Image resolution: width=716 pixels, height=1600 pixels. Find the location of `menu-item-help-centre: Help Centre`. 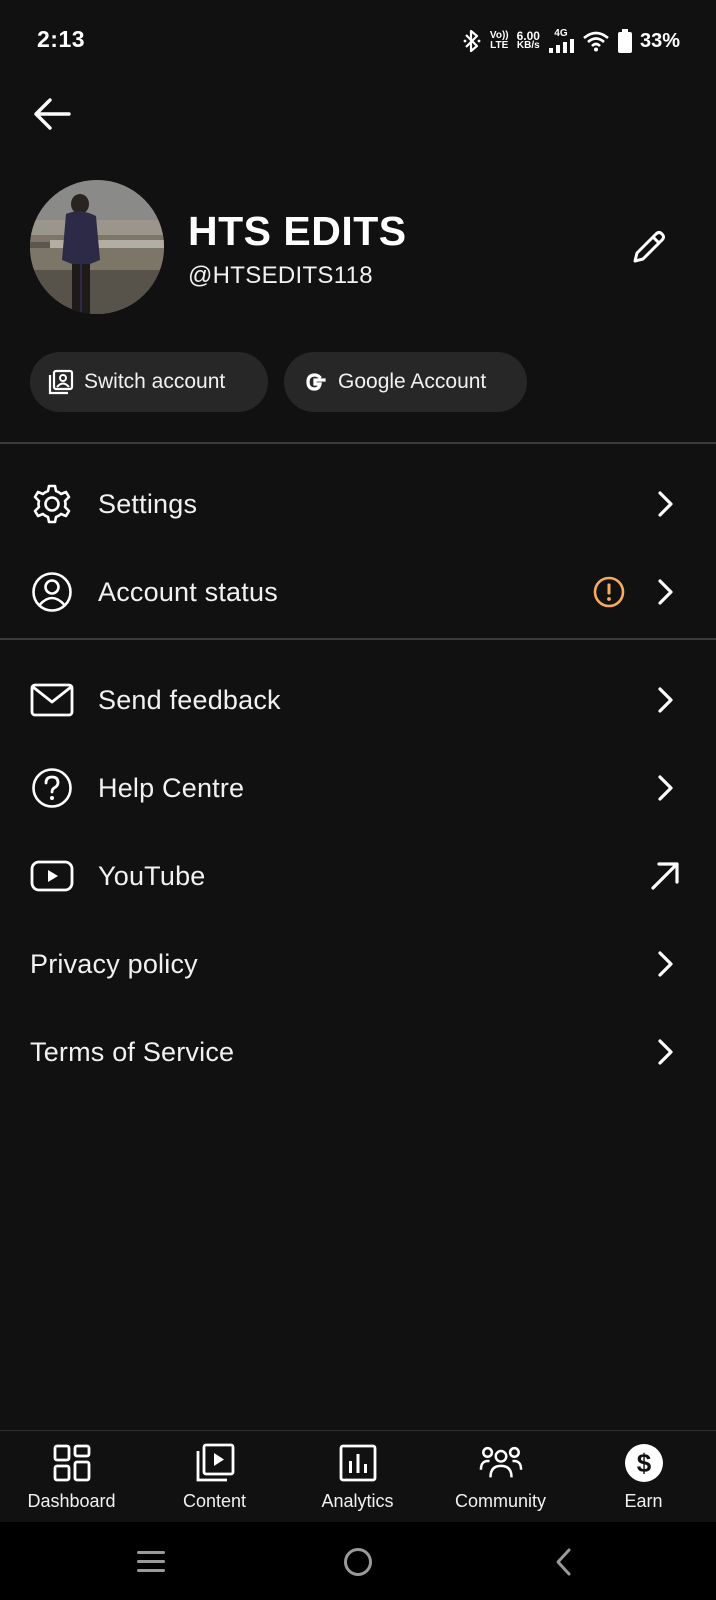

menu-item-help-centre: Help Centre is located at coordinates (358, 788).